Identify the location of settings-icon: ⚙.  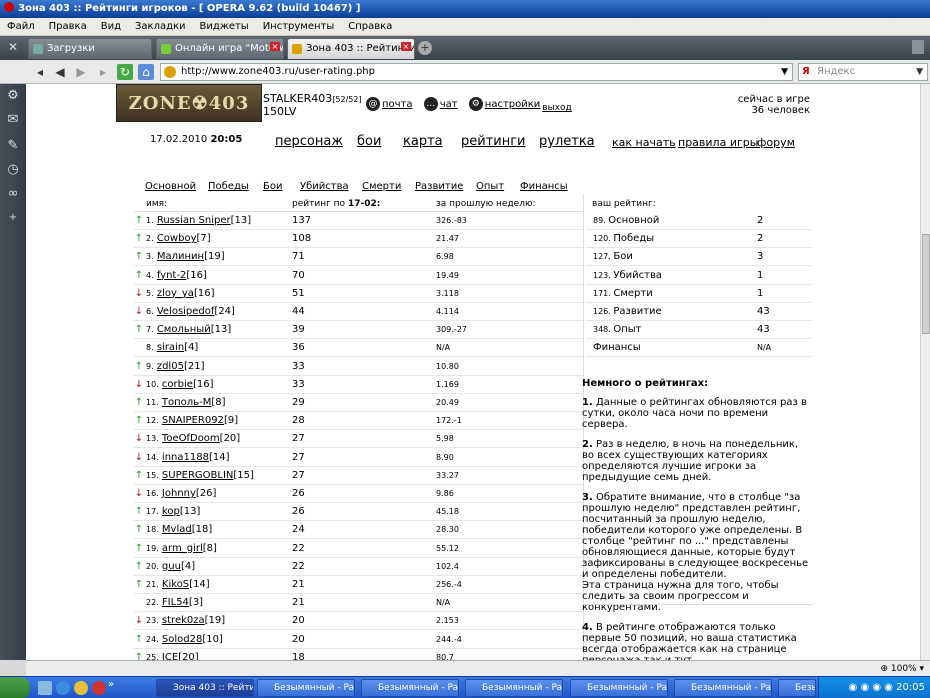
(475, 104).